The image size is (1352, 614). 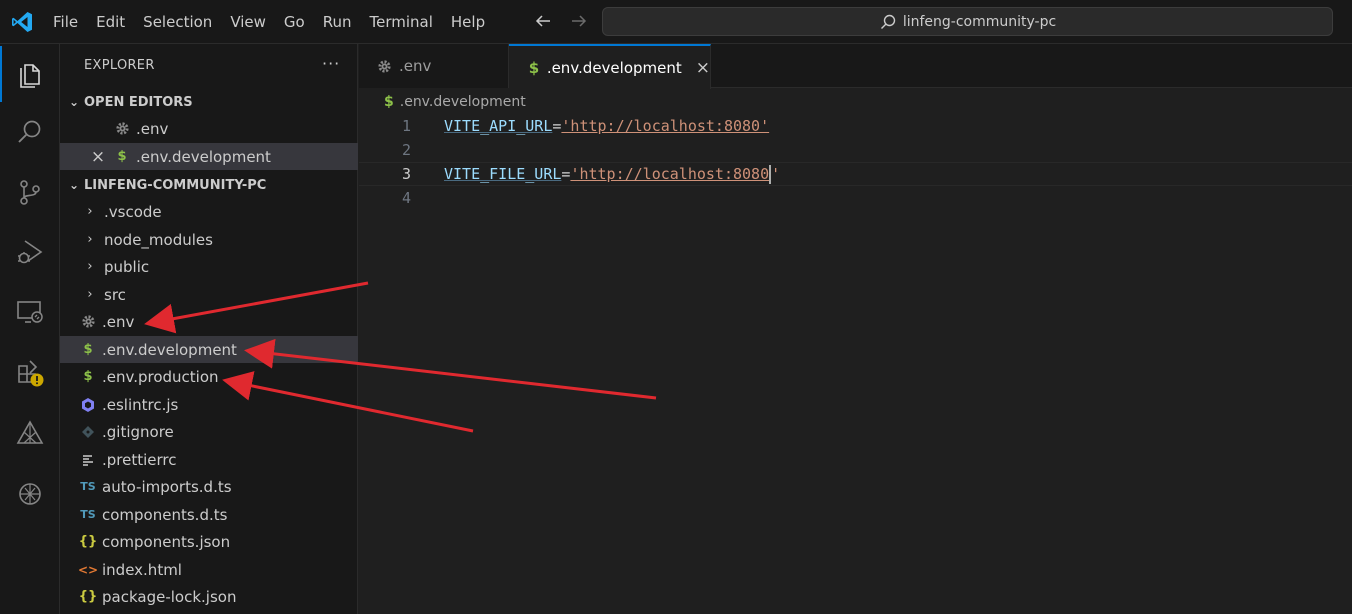 I want to click on open-editors-header: ⌄ OPEN EDITORS, so click(x=209, y=102).